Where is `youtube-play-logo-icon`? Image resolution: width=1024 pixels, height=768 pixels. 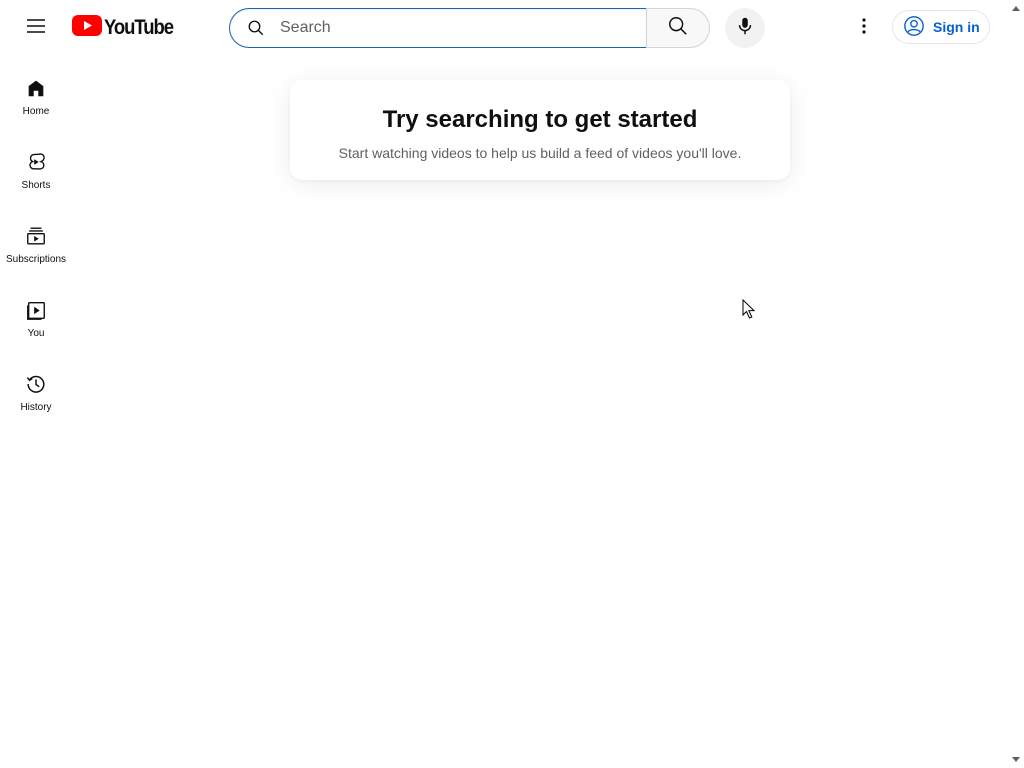
youtube-play-logo-icon is located at coordinates (87, 28).